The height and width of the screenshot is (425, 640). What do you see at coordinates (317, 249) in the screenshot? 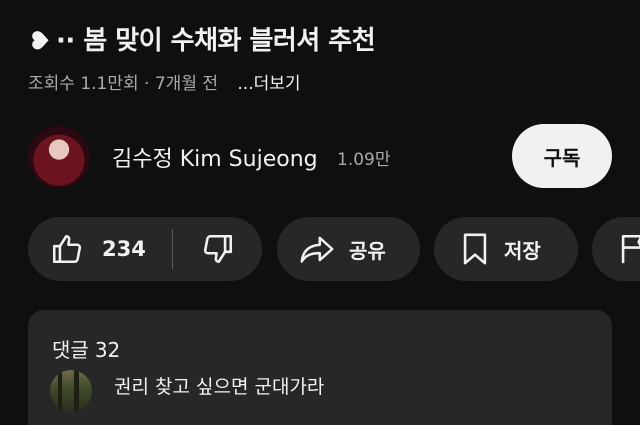
I see `share-arrow-icon` at bounding box center [317, 249].